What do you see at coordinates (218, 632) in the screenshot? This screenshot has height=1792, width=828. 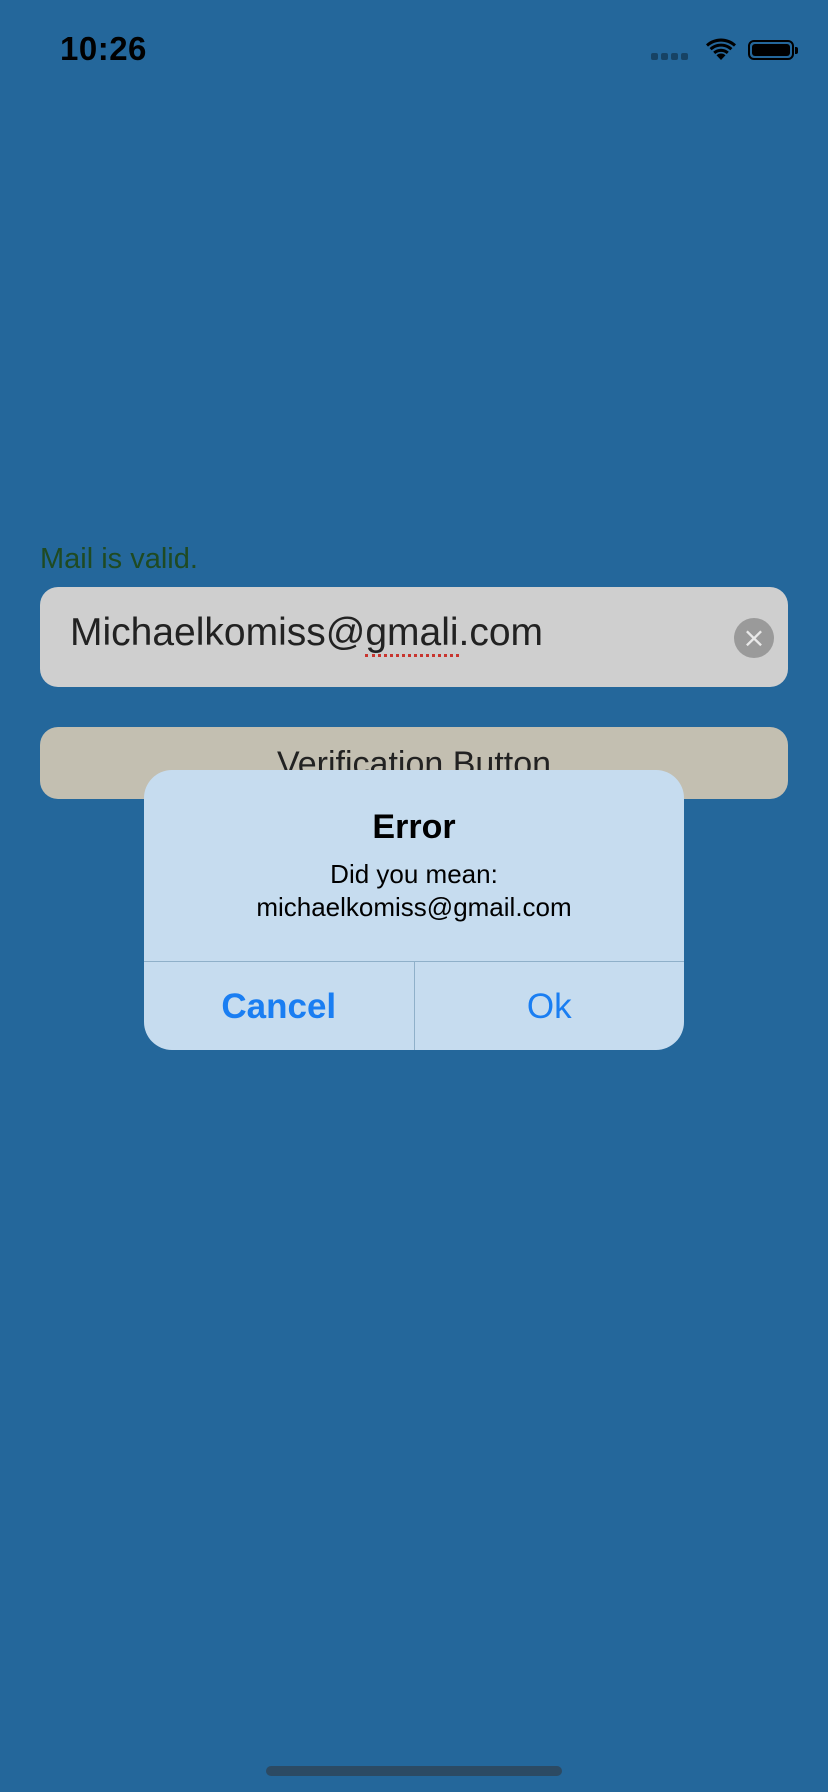 I see `email-value-prefix: Michaelkomiss@` at bounding box center [218, 632].